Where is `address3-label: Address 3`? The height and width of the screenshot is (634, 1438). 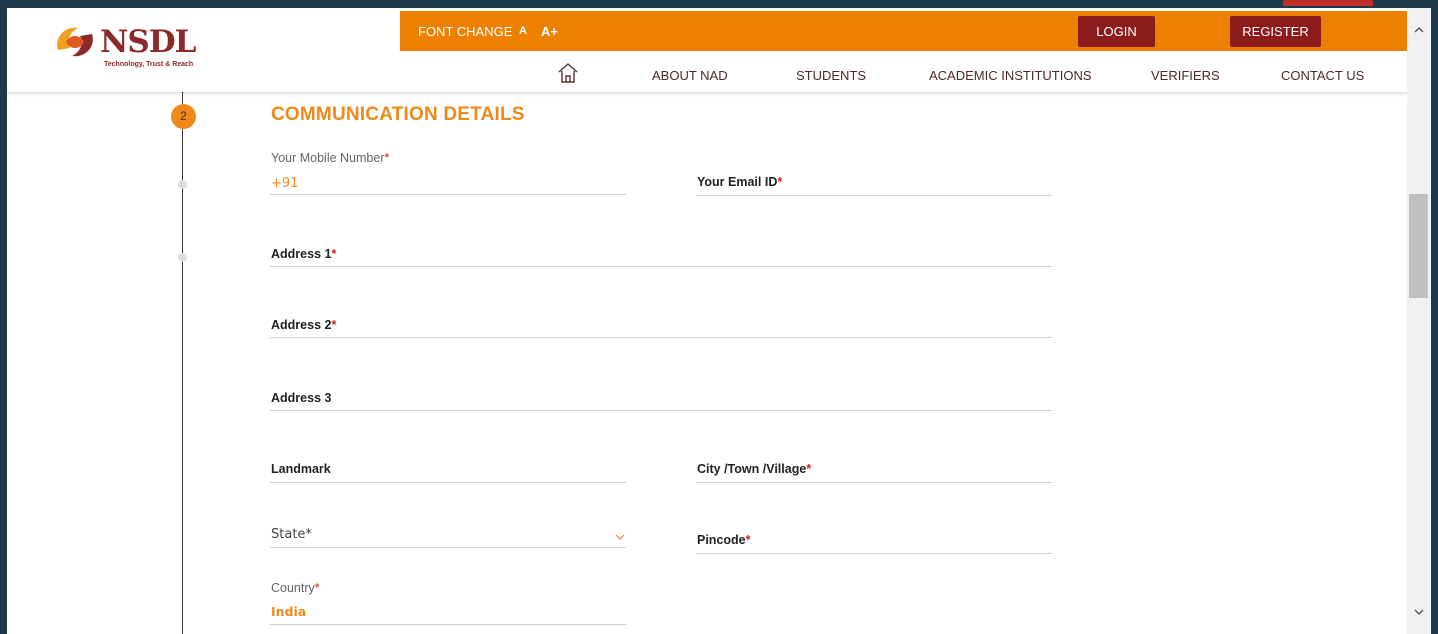 address3-label: Address 3 is located at coordinates (301, 398).